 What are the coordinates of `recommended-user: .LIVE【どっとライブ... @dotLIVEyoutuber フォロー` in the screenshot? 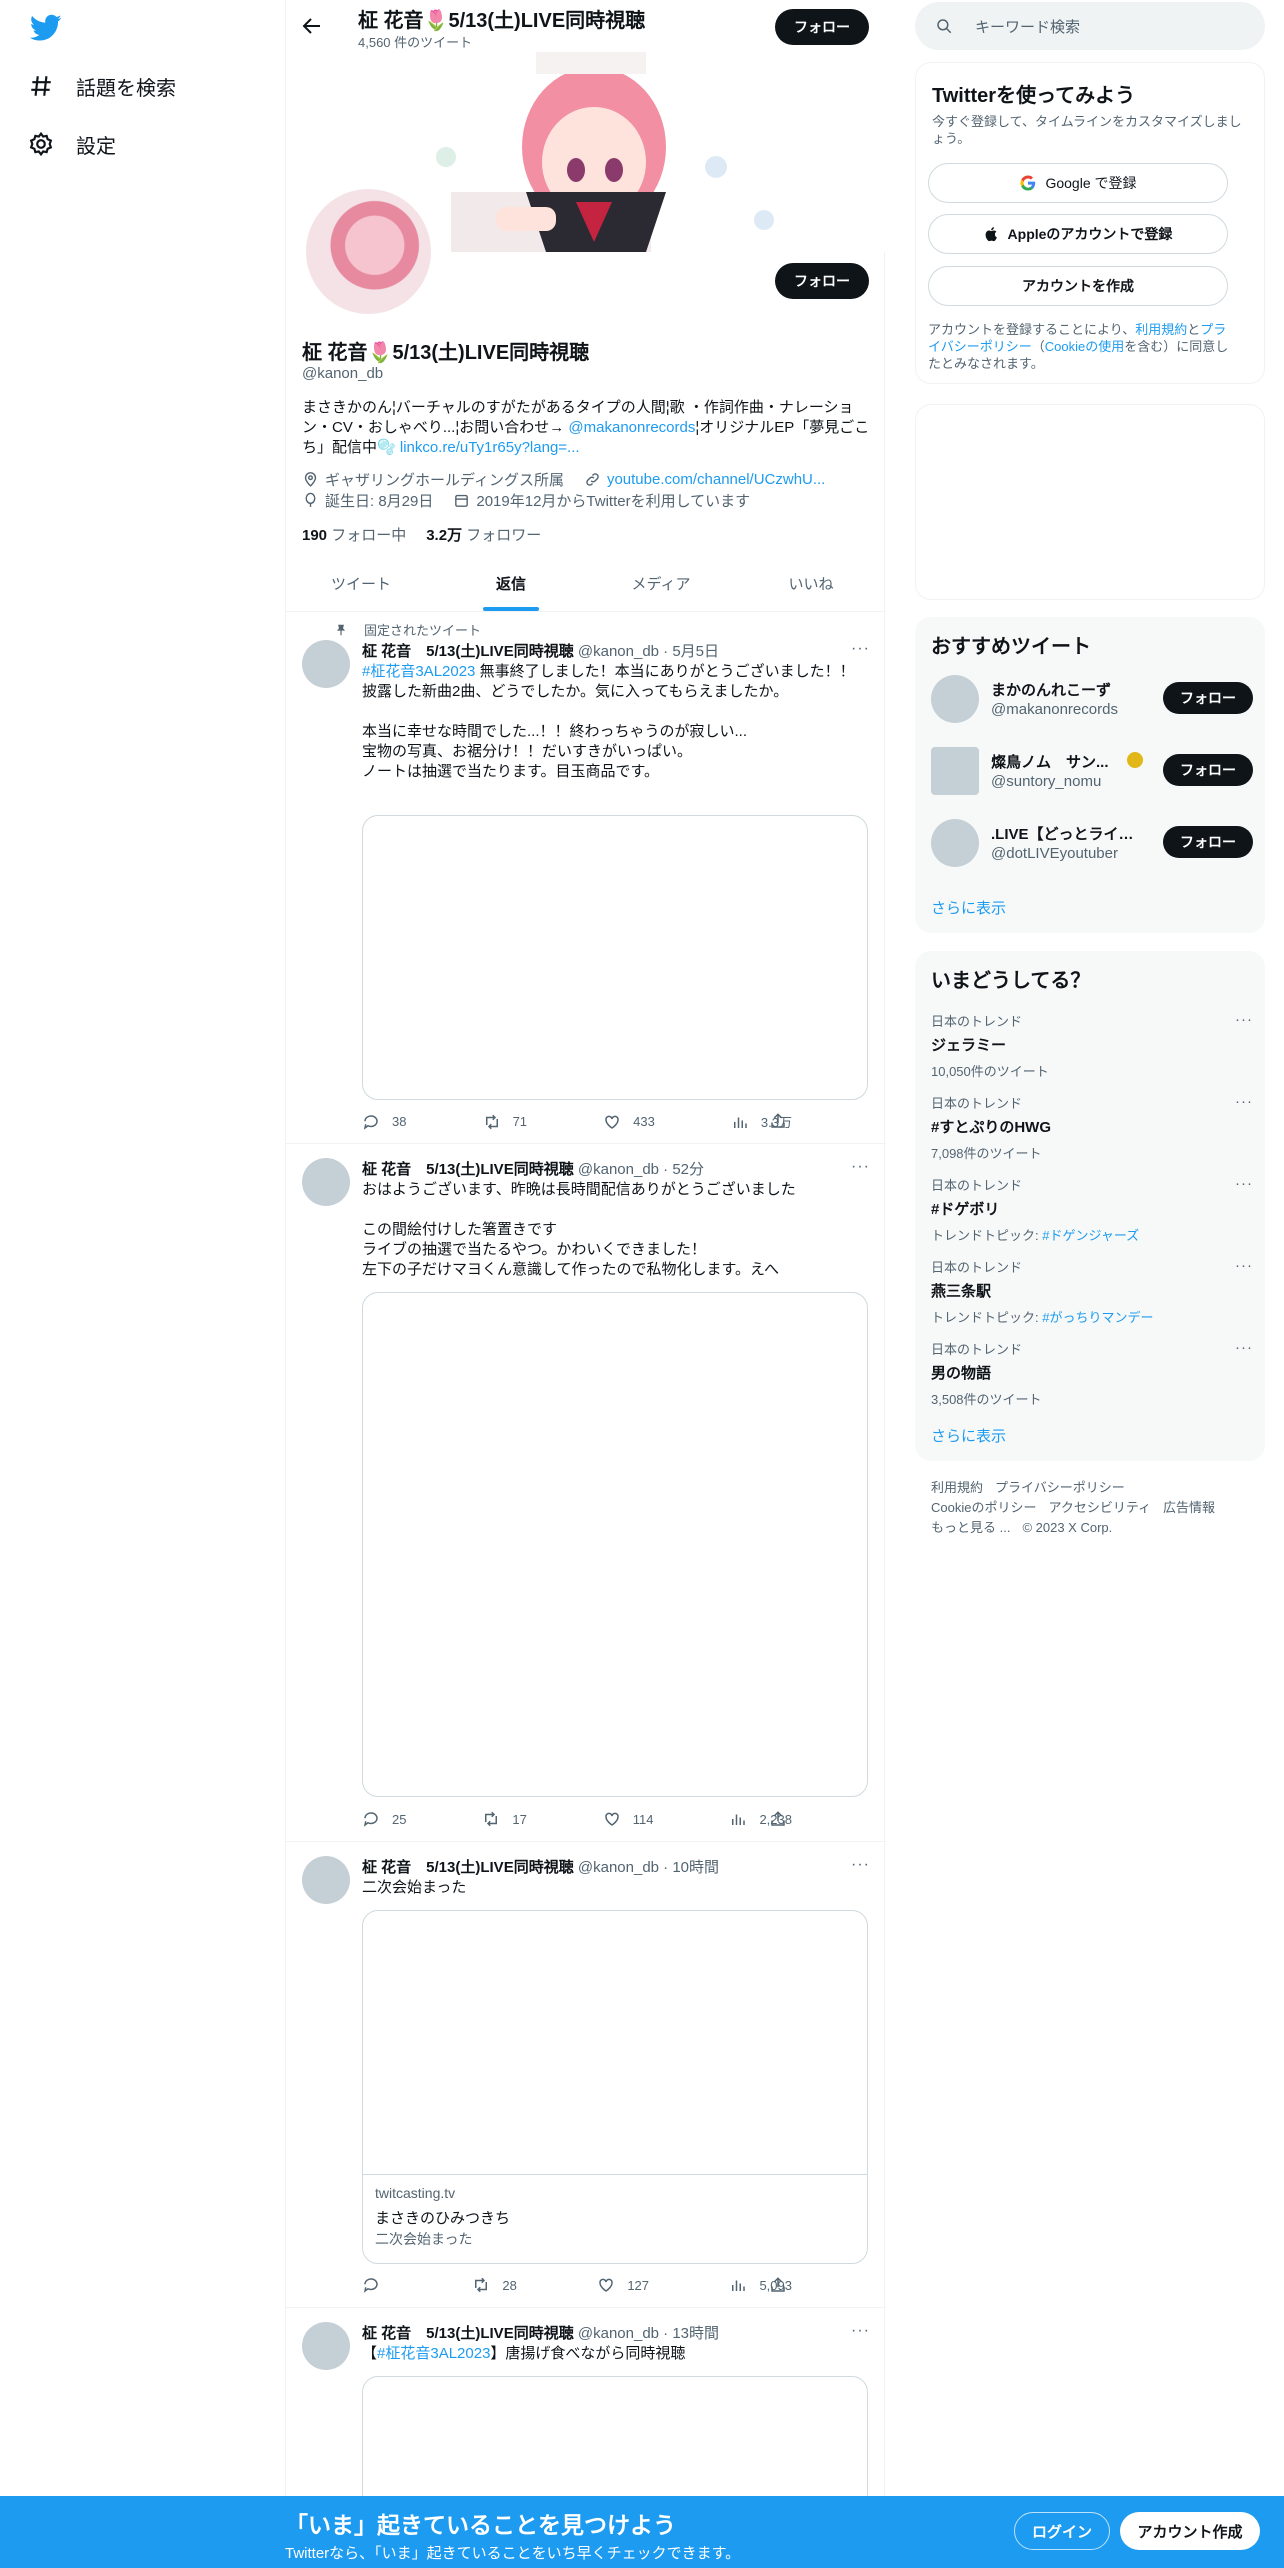 It's located at (1092, 843).